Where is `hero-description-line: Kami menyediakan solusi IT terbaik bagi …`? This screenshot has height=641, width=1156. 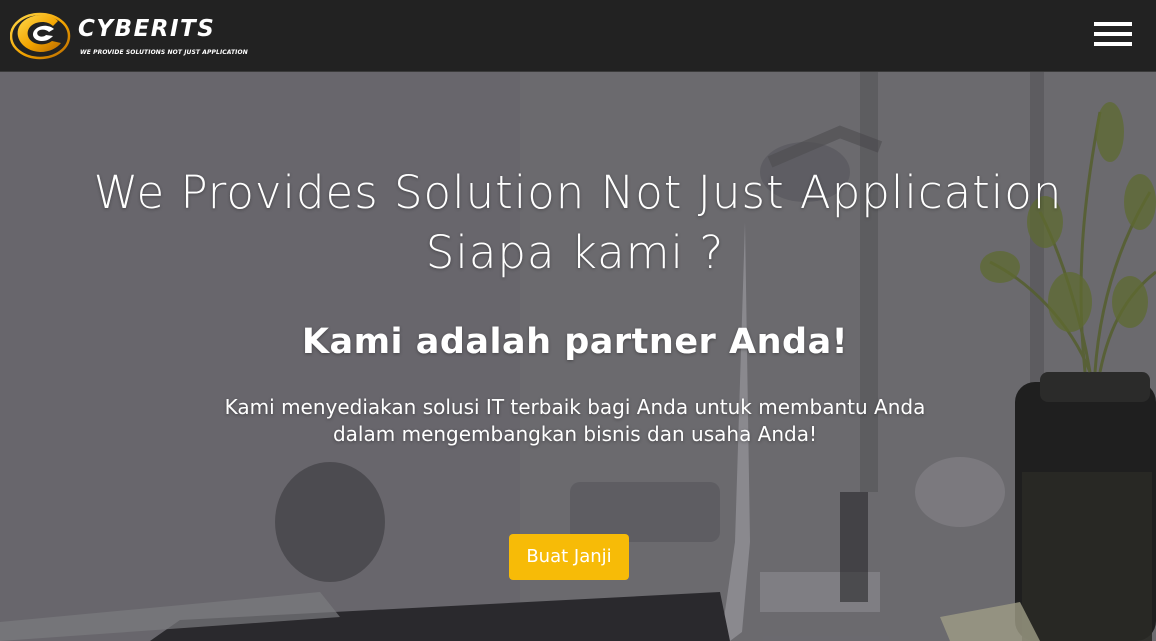 hero-description-line: Kami menyediakan solusi IT terbaik bagi … is located at coordinates (575, 407).